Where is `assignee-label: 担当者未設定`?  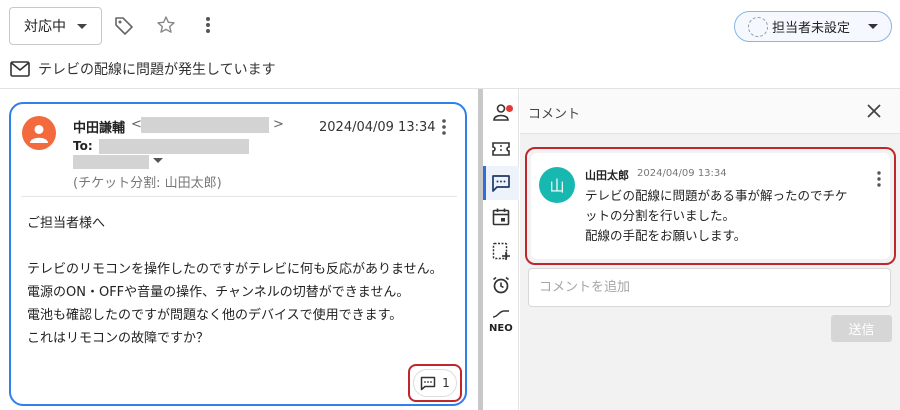
assignee-label: 担当者未設定 is located at coordinates (811, 28).